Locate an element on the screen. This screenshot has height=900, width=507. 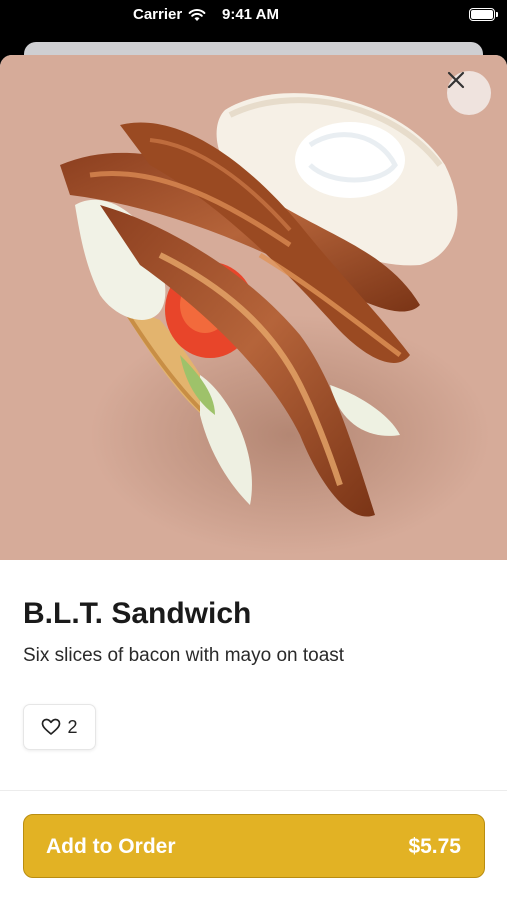
add-to-order-button: Add to Order $5.75 is located at coordinates (254, 846).